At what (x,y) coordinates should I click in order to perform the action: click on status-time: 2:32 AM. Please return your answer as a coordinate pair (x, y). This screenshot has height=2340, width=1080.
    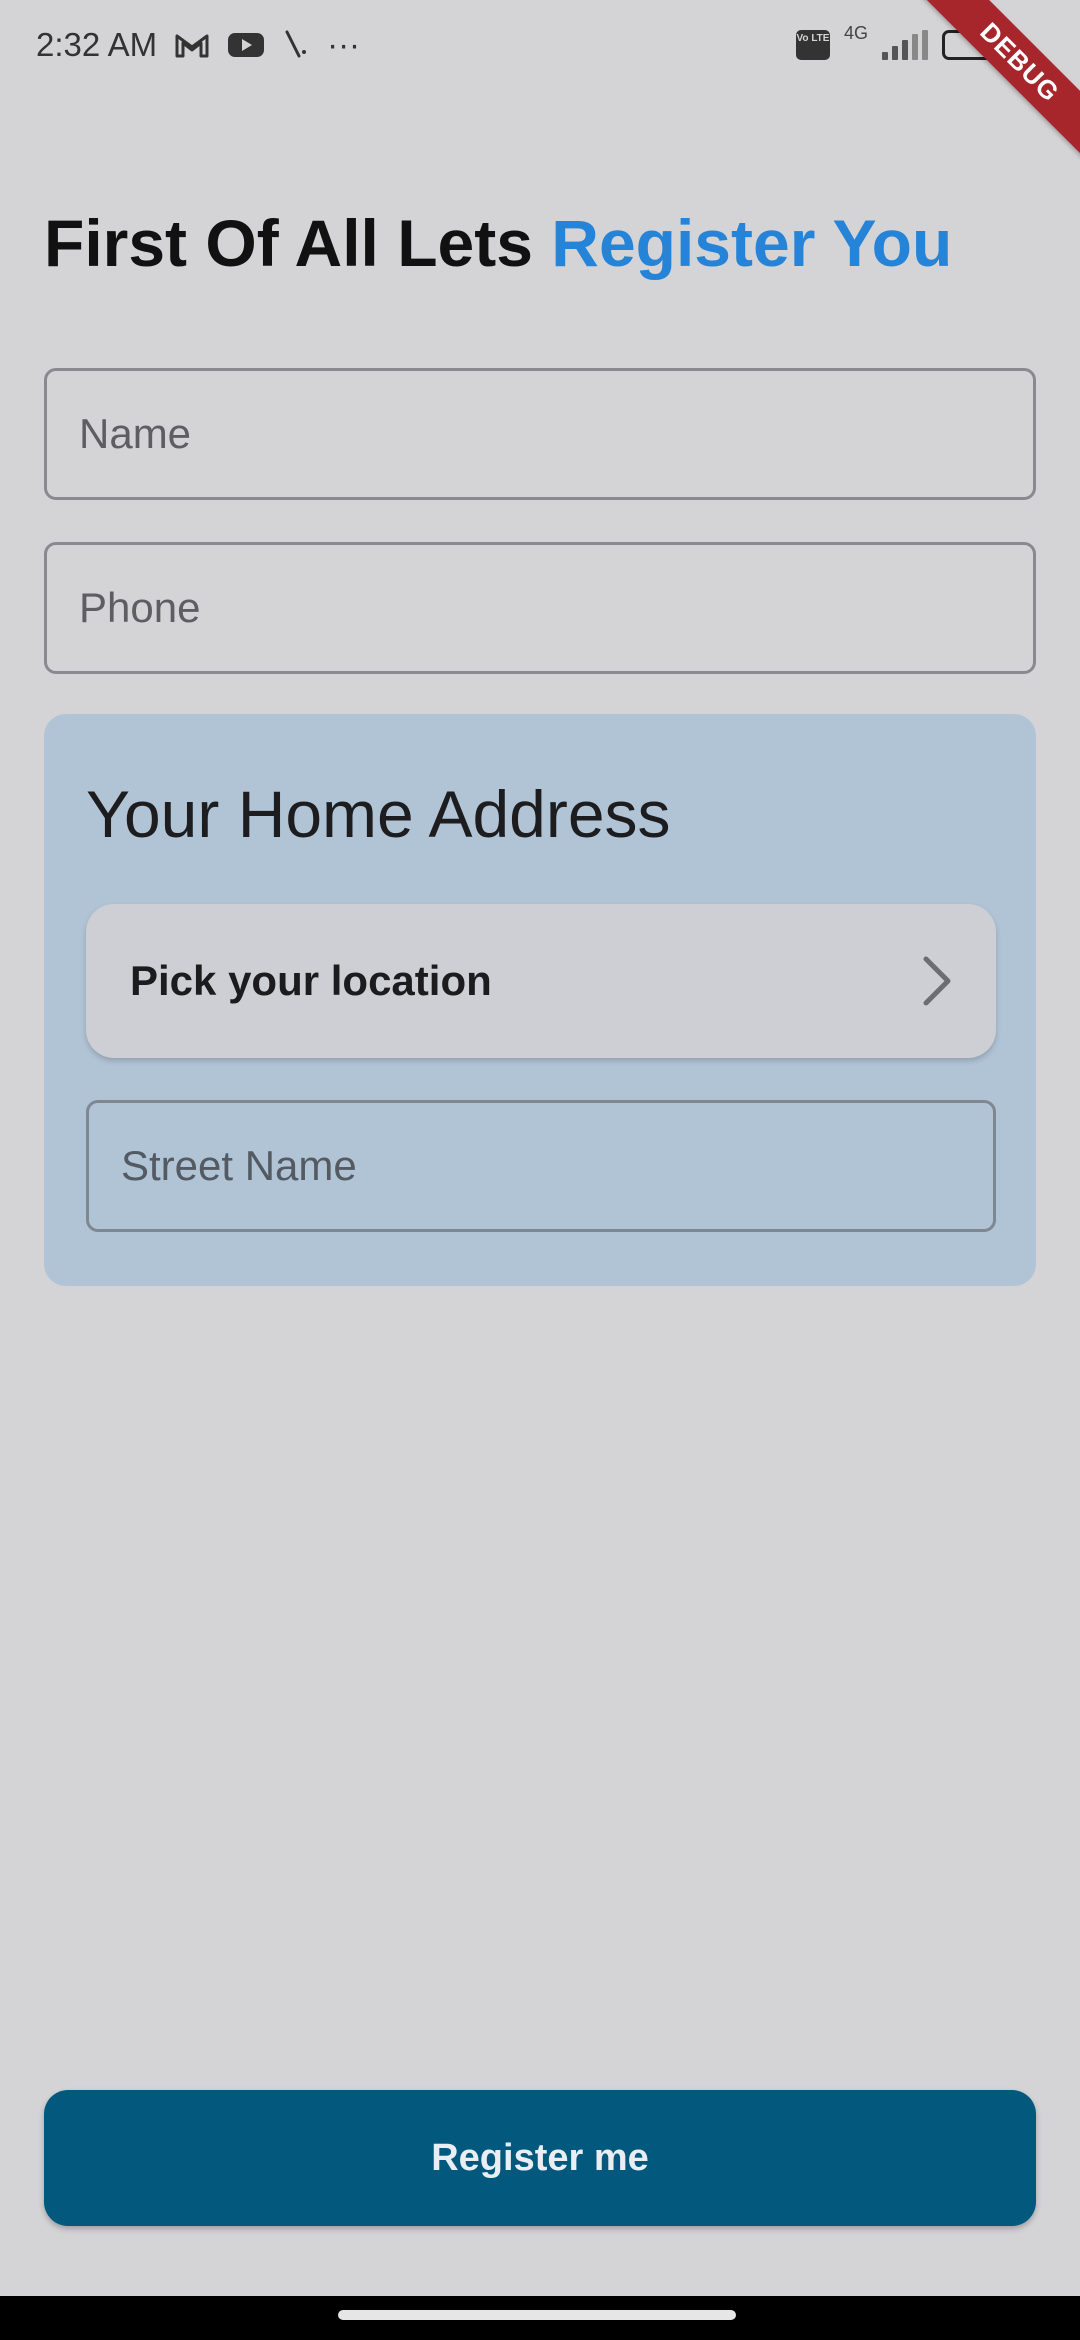
    Looking at the image, I should click on (97, 44).